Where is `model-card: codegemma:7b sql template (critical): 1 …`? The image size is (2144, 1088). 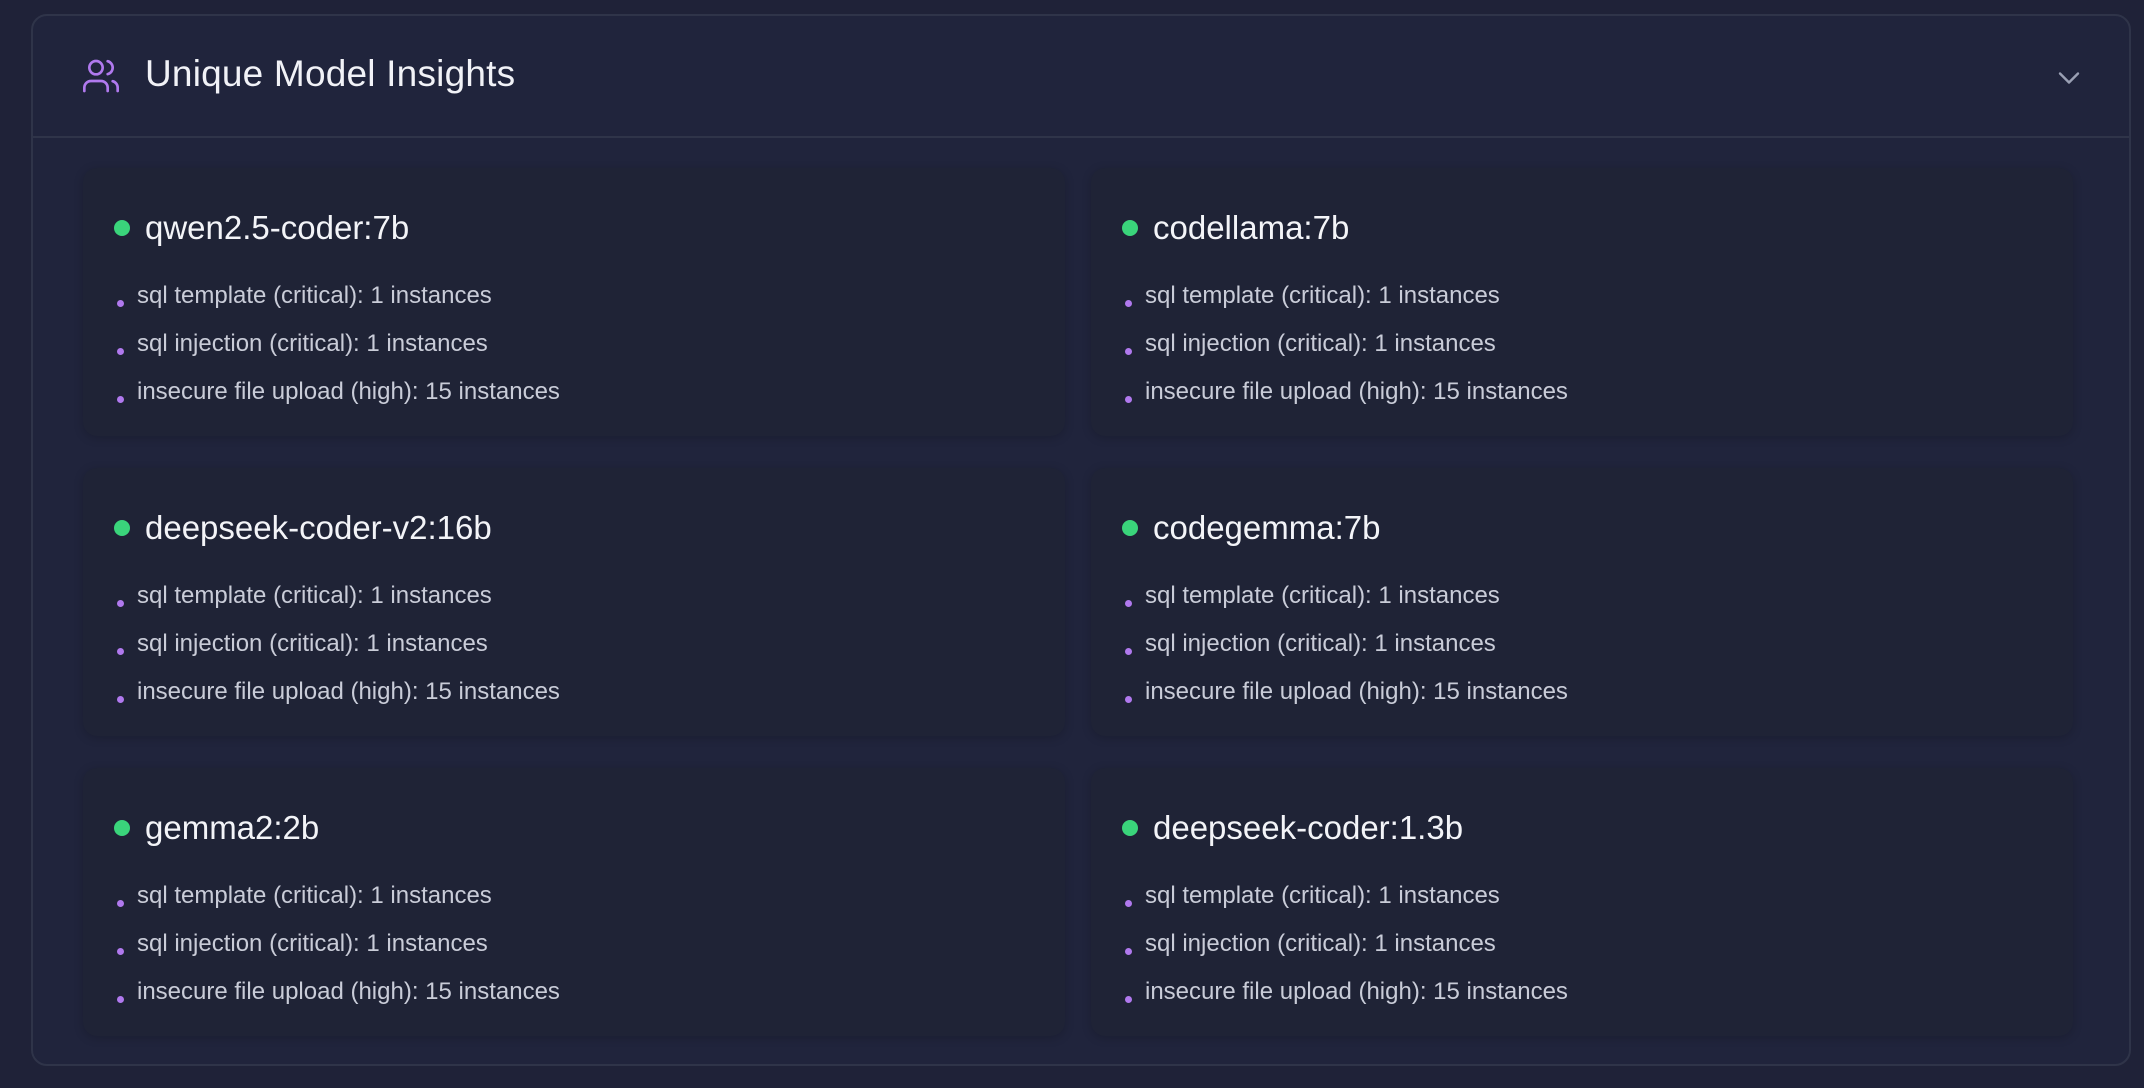
model-card: codegemma:7b sql template (critical): 1 … is located at coordinates (1582, 602).